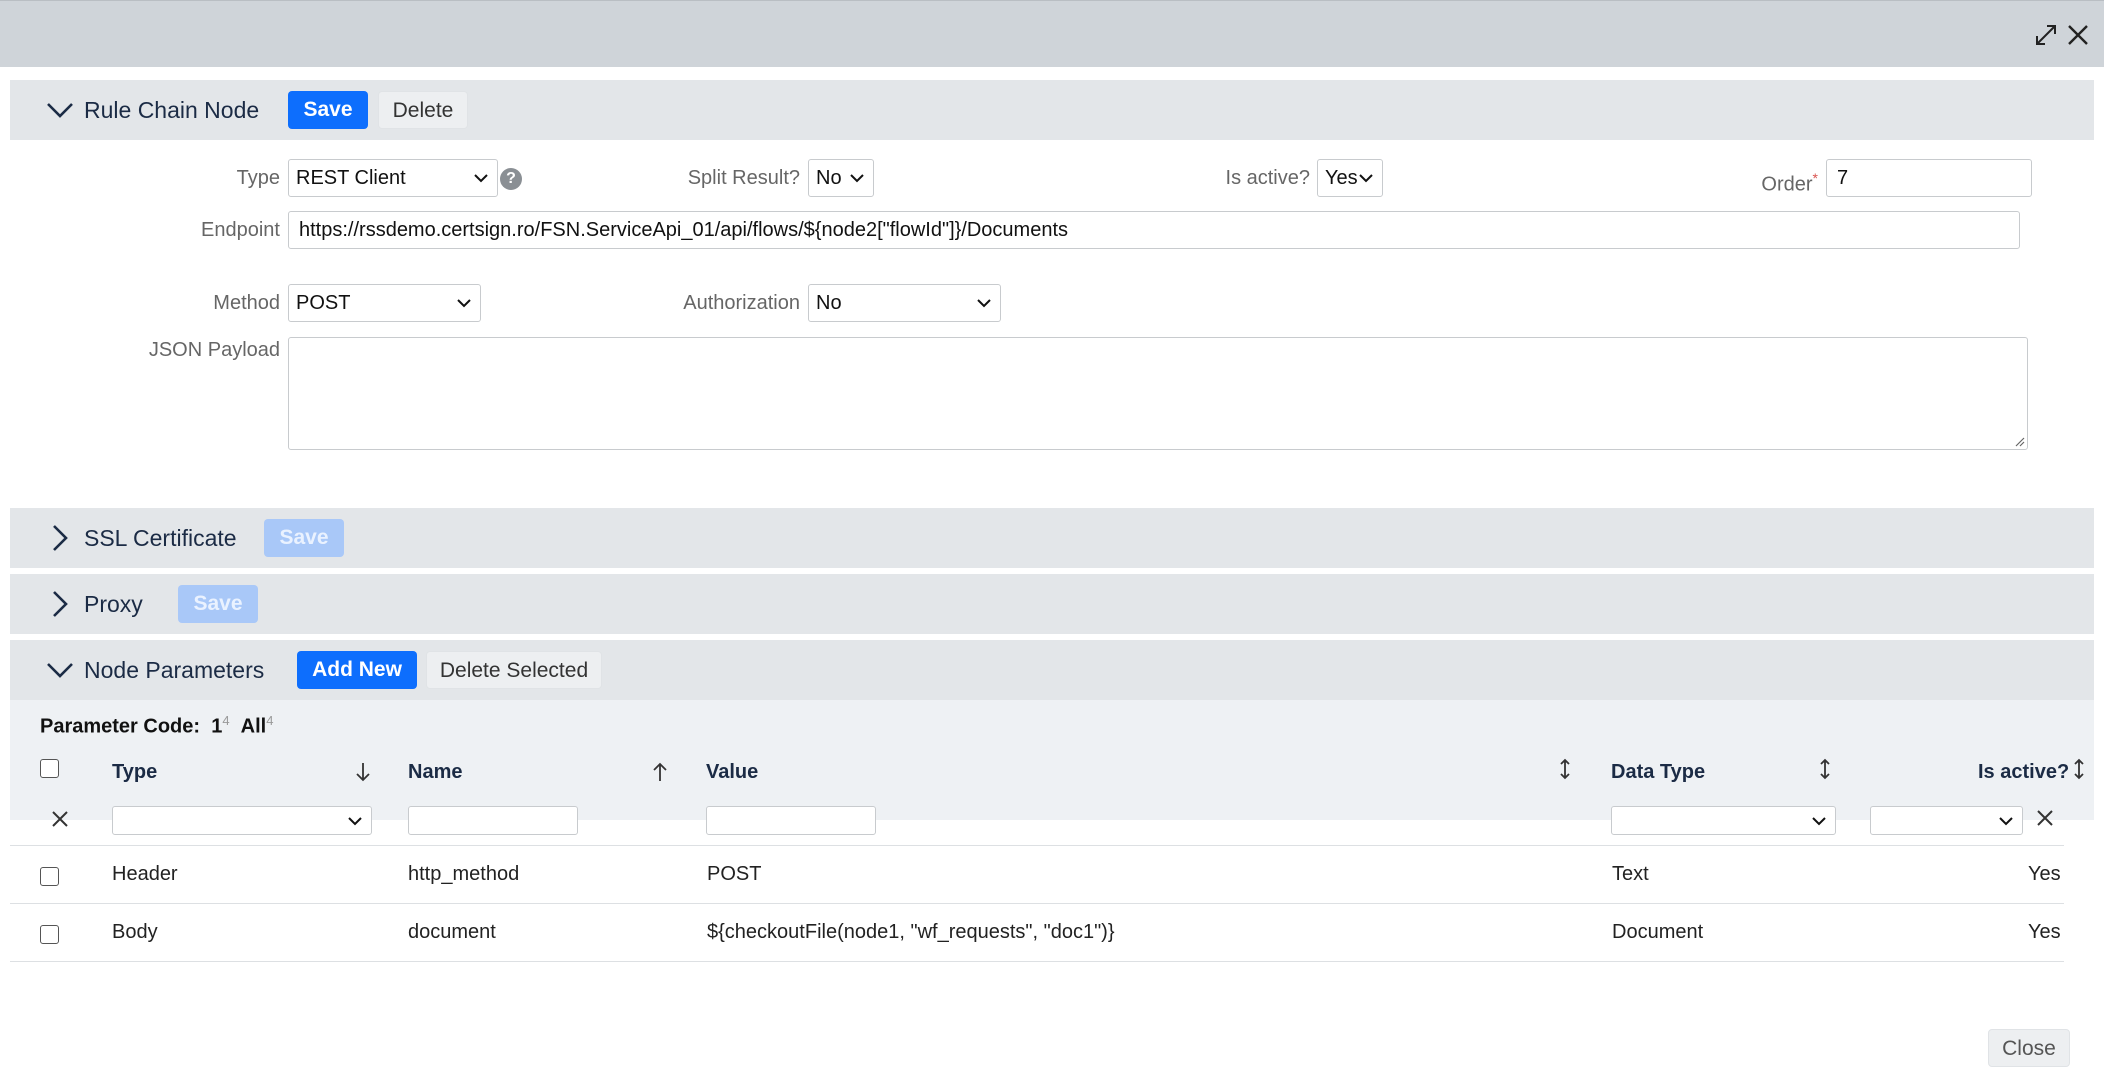 This screenshot has height=1081, width=2104. I want to click on authorization-select: No, so click(904, 303).